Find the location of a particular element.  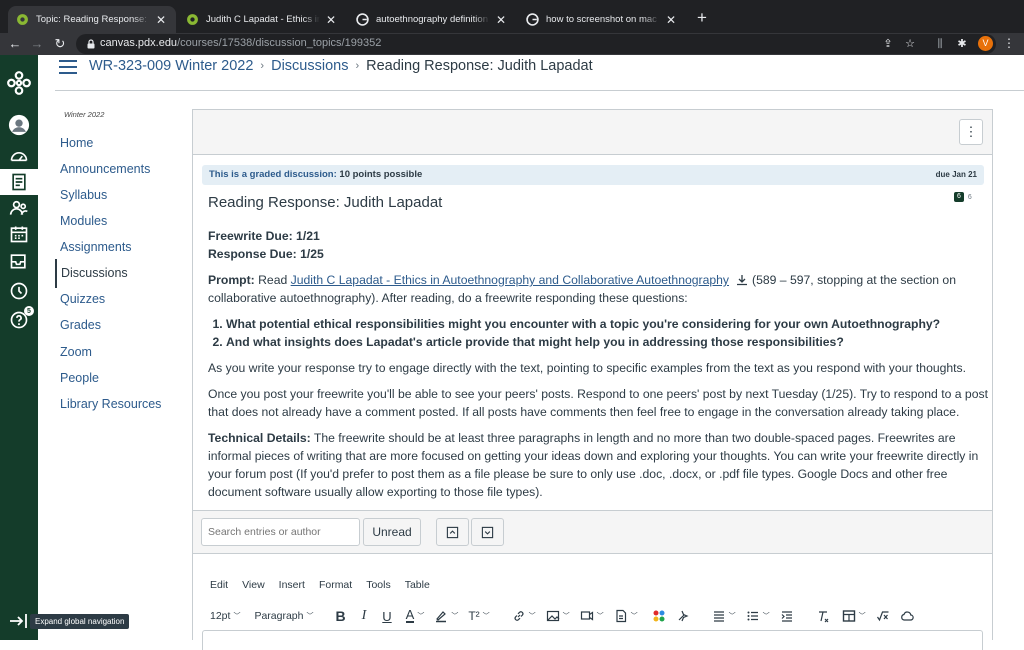

superscript-icon: T² ﹀ is located at coordinates (478, 616).